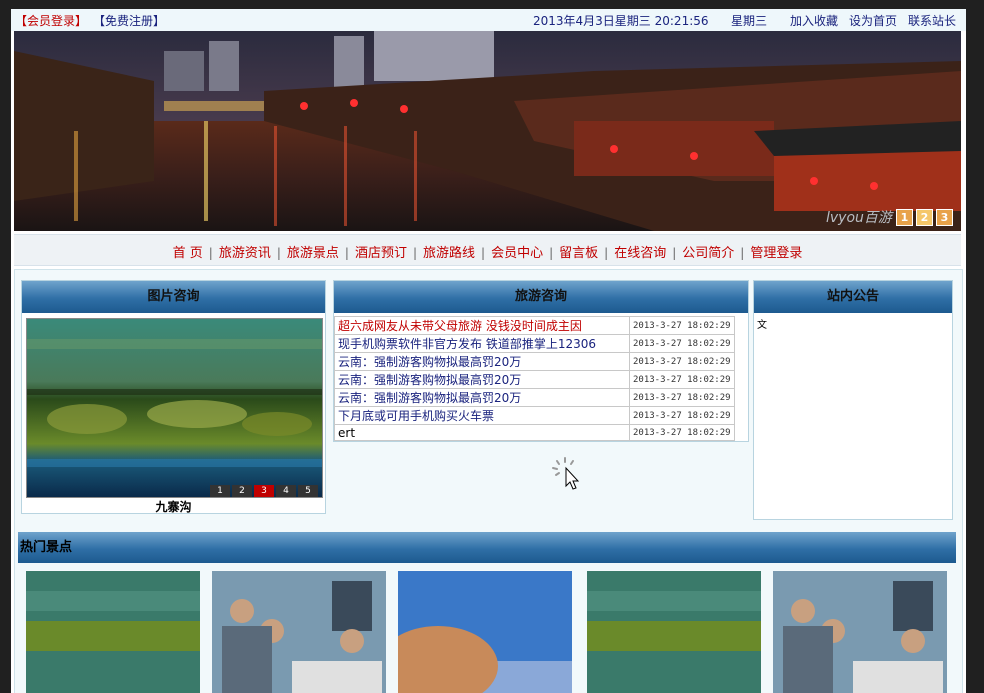 This screenshot has width=984, height=693. Describe the element at coordinates (313, 251) in the screenshot. I see `nav-scenic-spots: 旅游景点` at that location.